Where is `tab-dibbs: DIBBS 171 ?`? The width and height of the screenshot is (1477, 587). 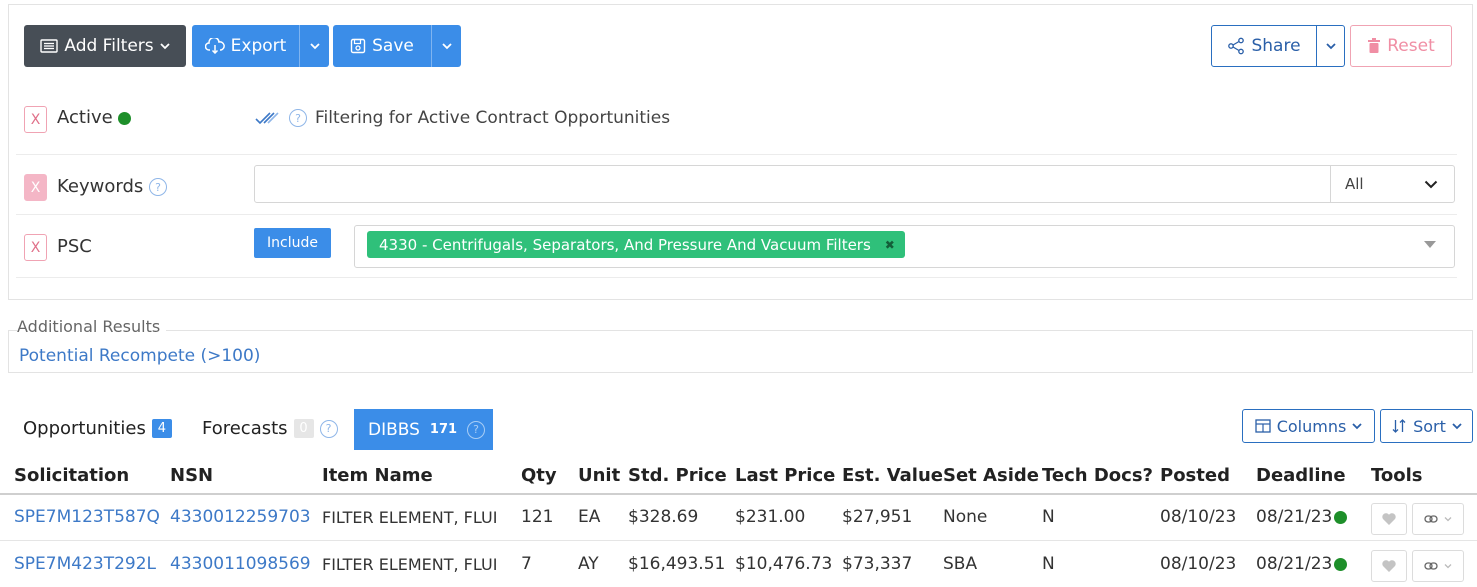 tab-dibbs: DIBBS 171 ? is located at coordinates (423, 429).